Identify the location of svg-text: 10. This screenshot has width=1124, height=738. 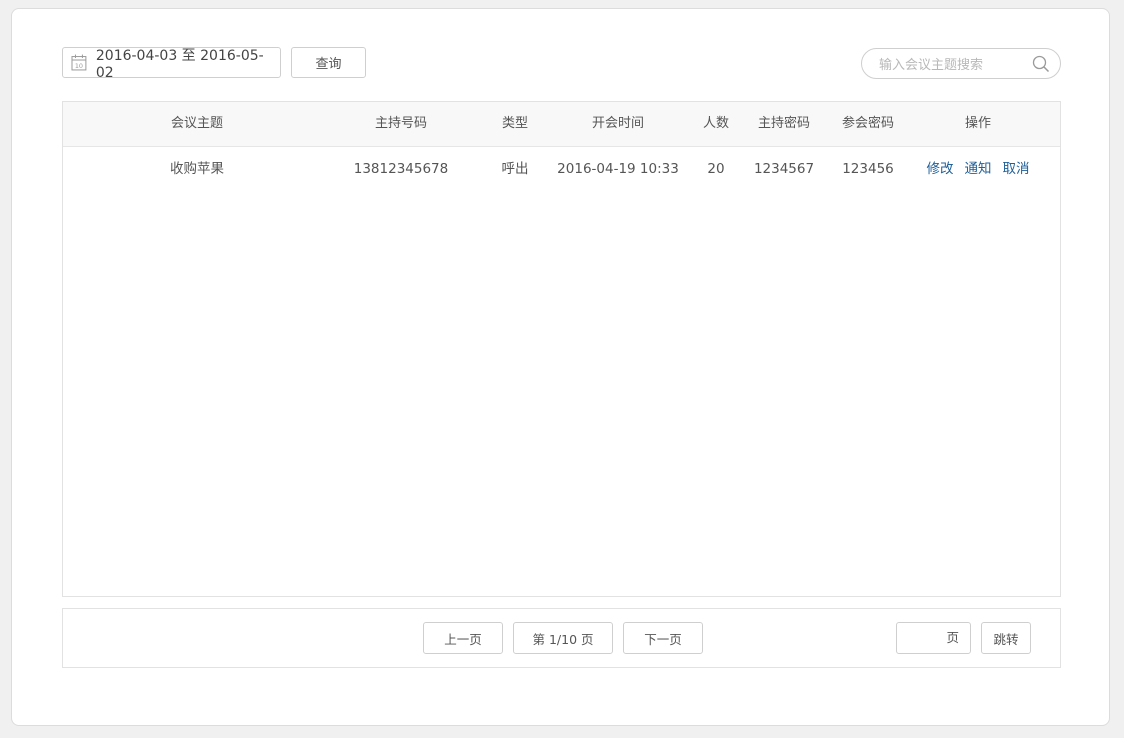
(79, 66).